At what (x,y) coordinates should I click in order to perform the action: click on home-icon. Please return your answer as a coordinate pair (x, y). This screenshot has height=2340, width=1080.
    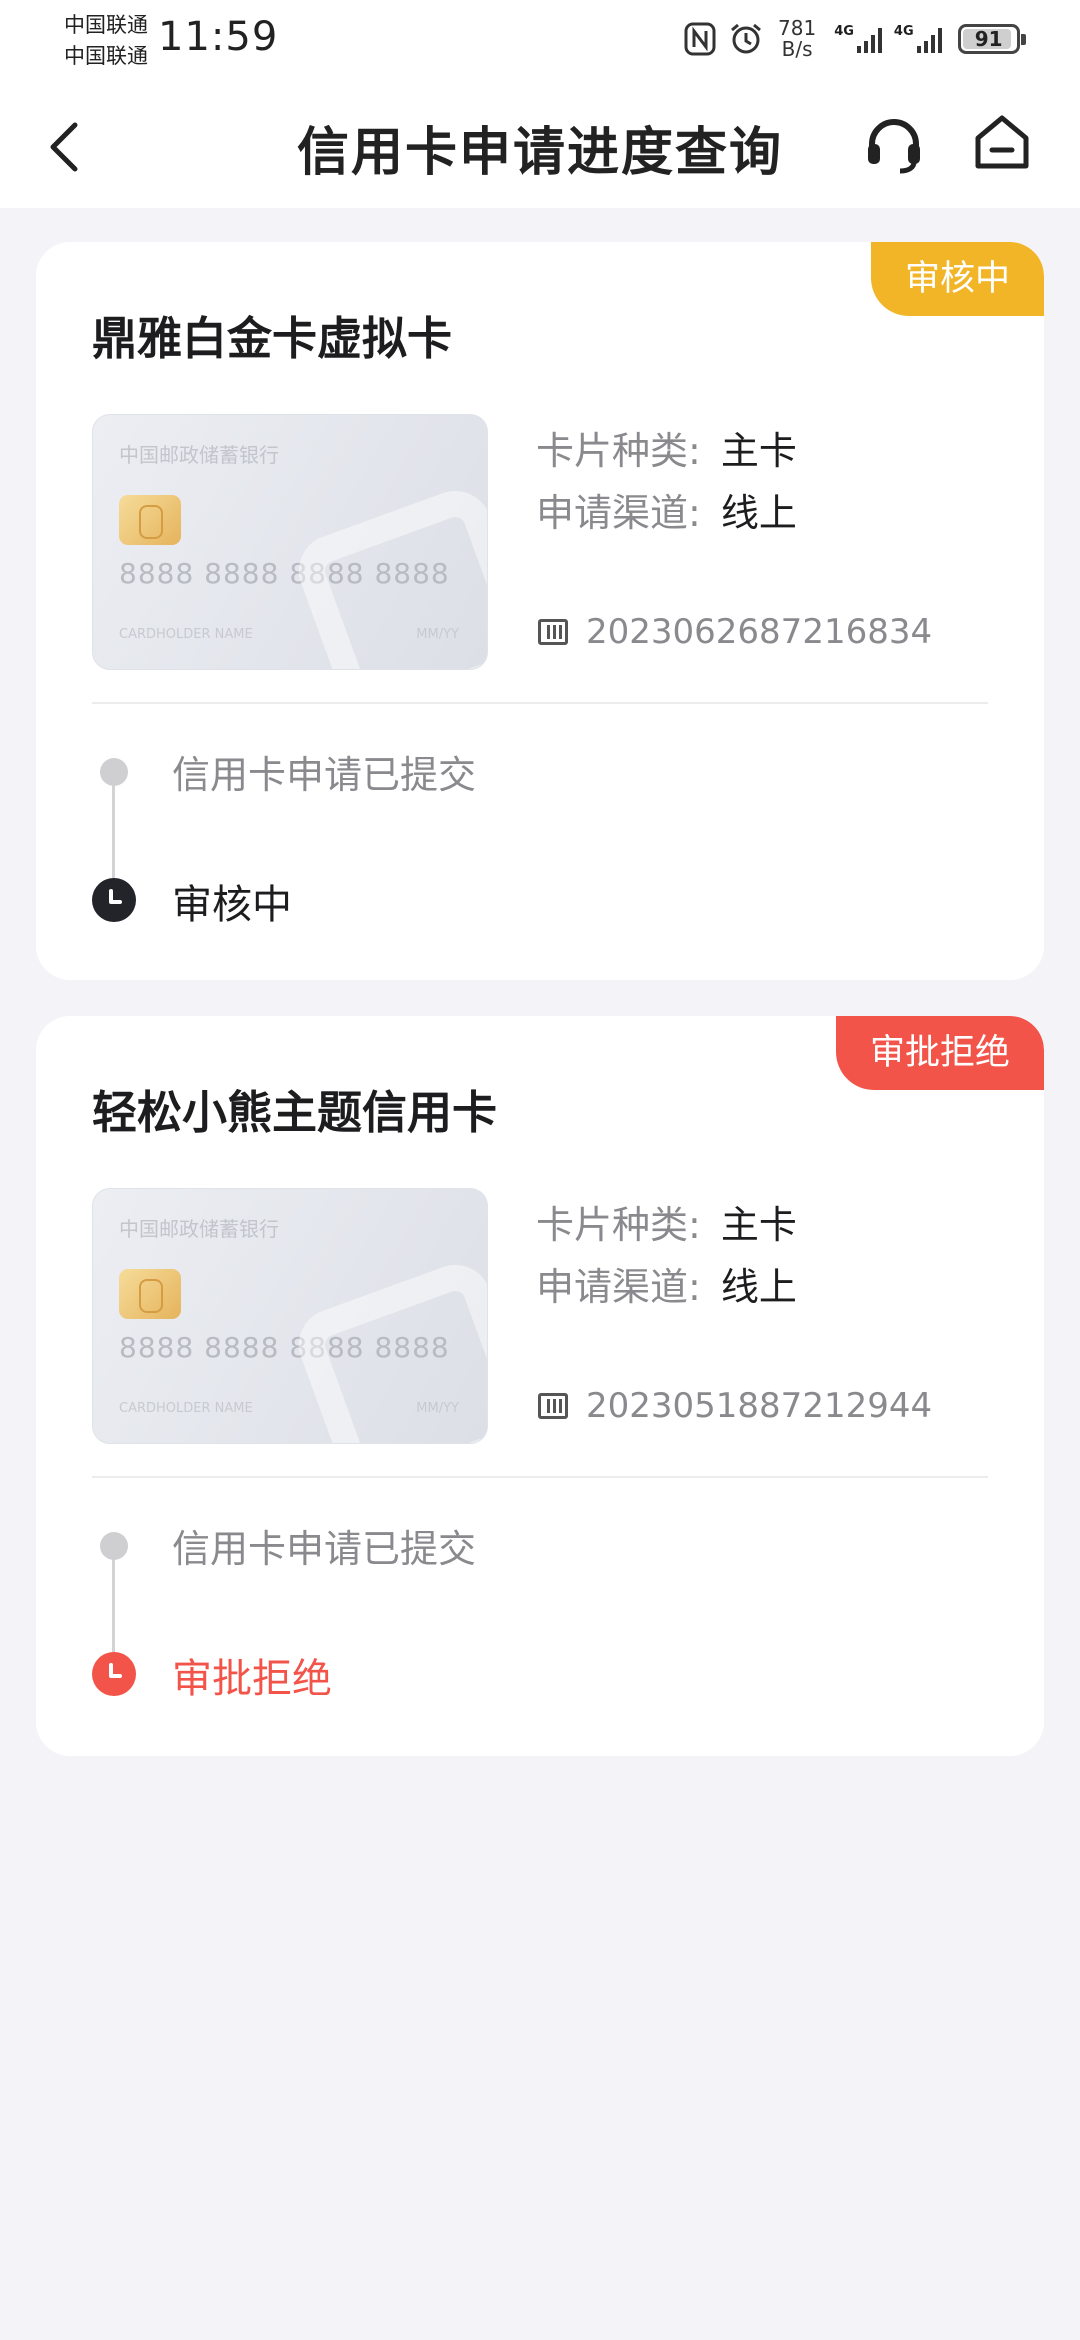
    Looking at the image, I should click on (1002, 142).